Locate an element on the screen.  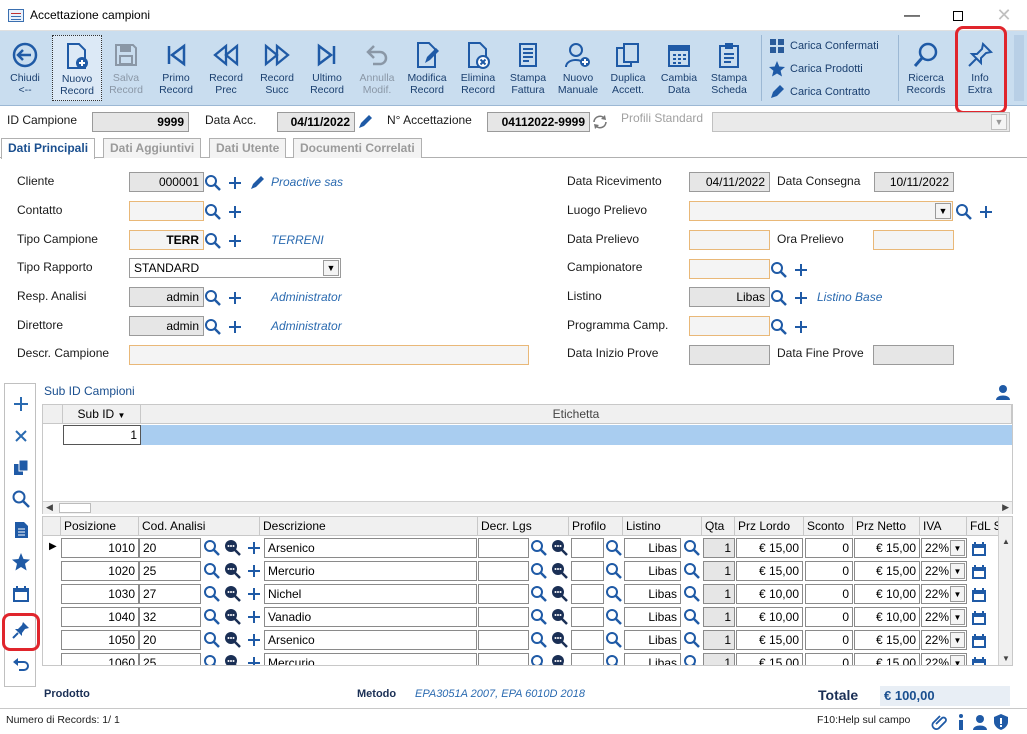
star-icon is located at coordinates (21, 562).